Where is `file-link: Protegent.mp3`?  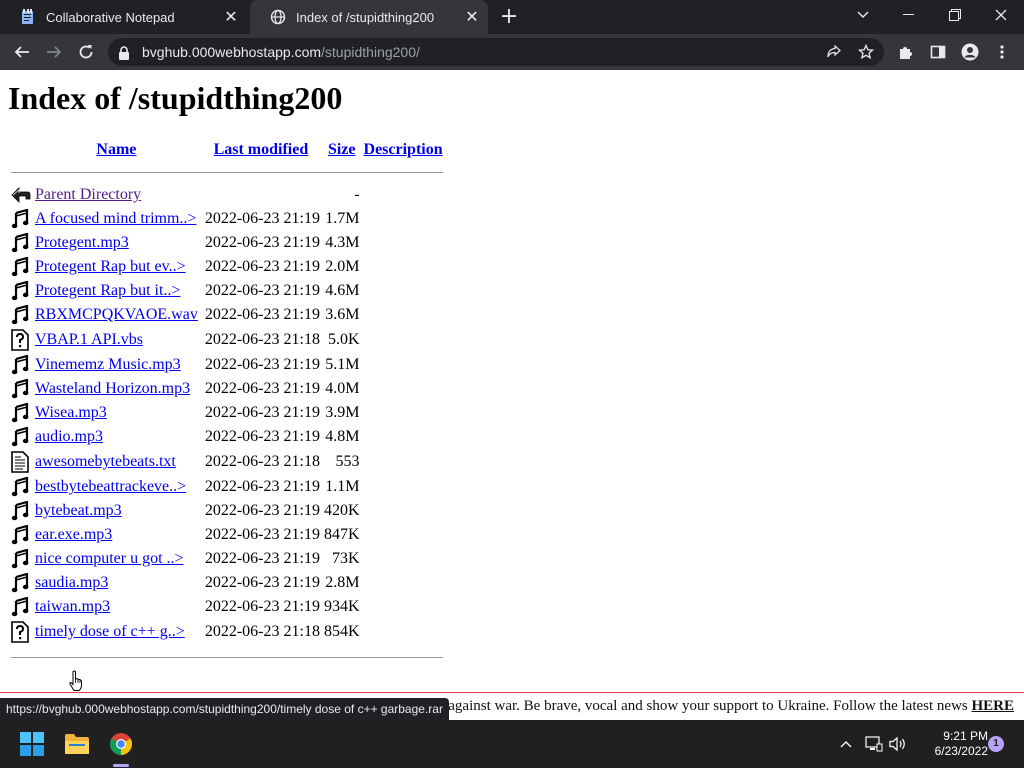
file-link: Protegent.mp3 is located at coordinates (82, 242).